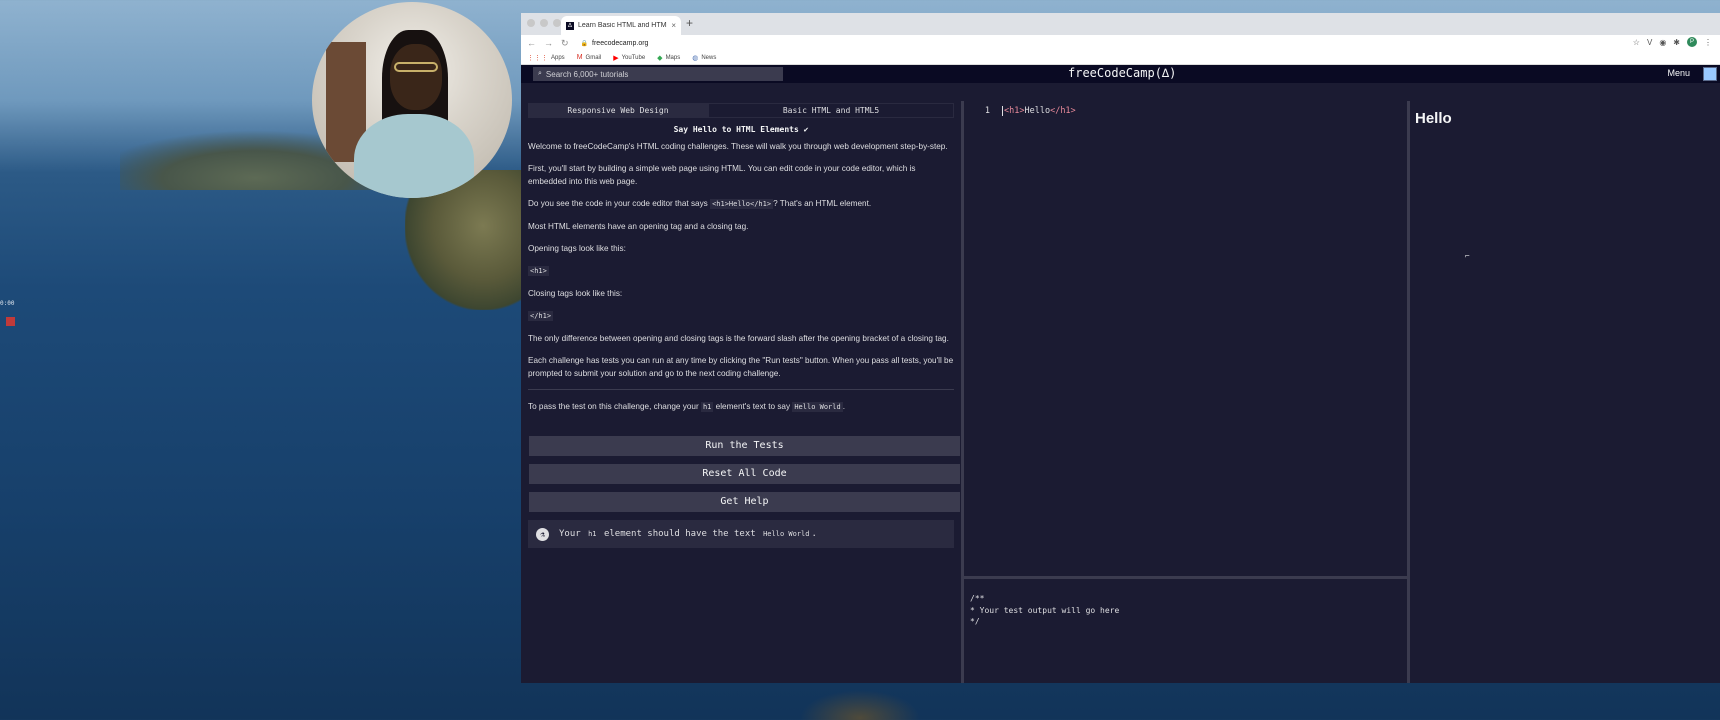 Image resolution: width=1720 pixels, height=720 pixels. What do you see at coordinates (741, 271) in the screenshot?
I see `description-paragraph: <h1>` at bounding box center [741, 271].